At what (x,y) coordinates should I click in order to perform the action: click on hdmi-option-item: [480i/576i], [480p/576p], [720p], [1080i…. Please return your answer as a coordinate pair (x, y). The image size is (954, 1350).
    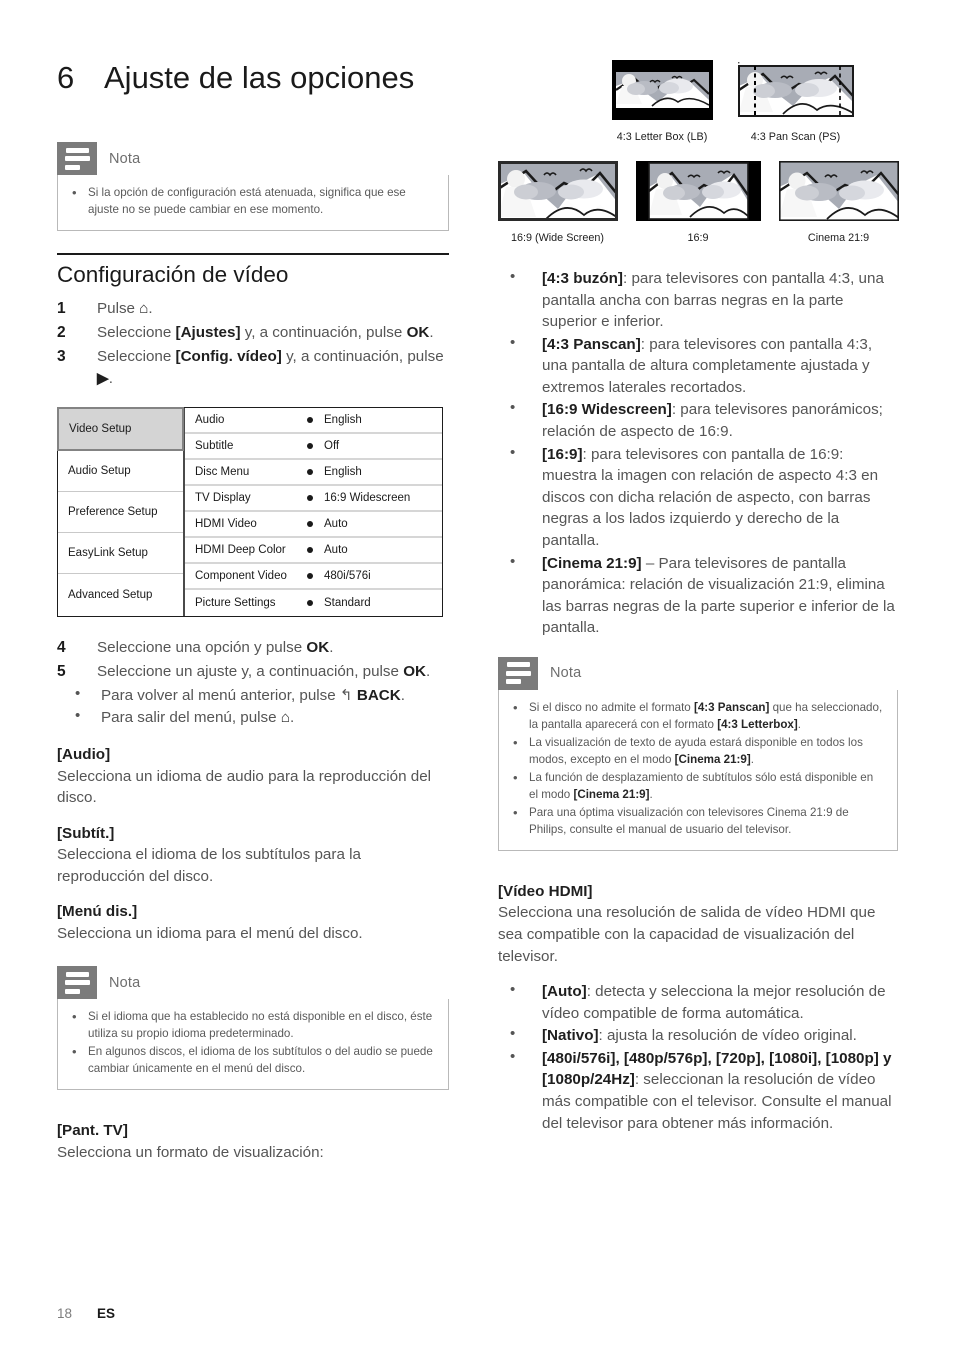
    Looking at the image, I should click on (698, 1090).